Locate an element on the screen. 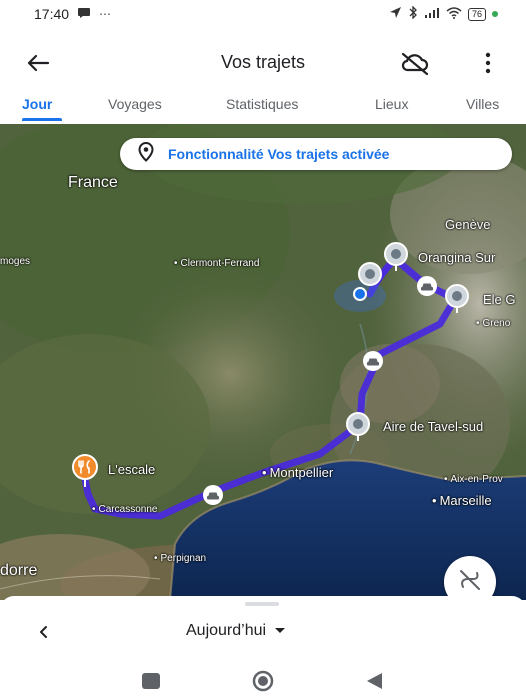  back-icon is located at coordinates (375, 681).